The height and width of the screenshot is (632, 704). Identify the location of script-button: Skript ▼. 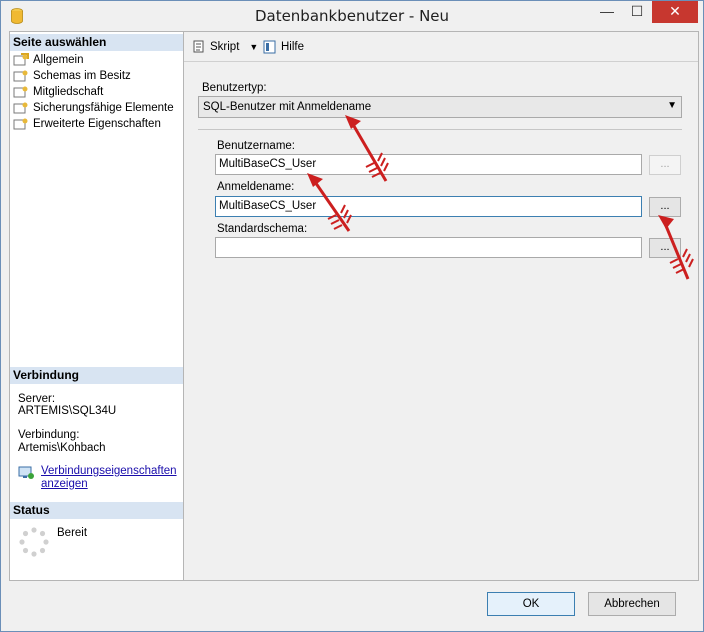
(224, 47).